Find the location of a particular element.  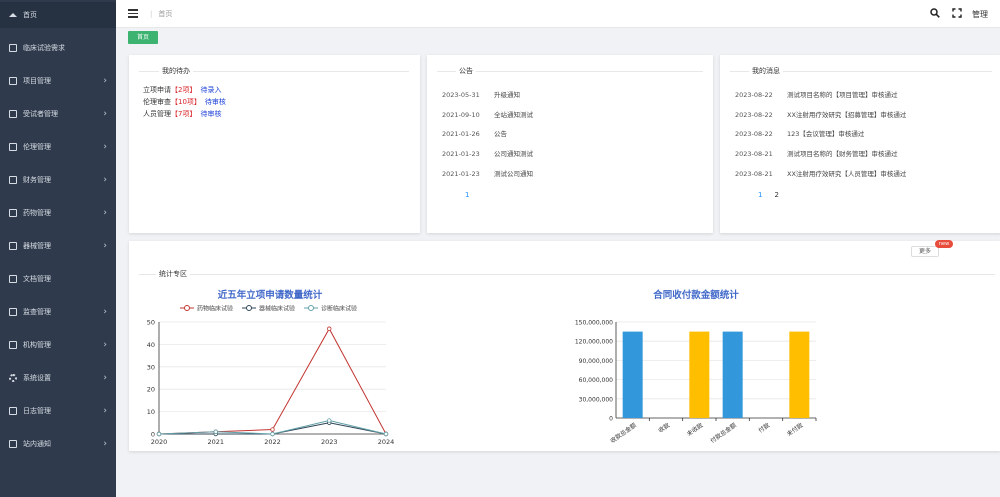

sidebar-item: 项目管理 › is located at coordinates (58, 81).